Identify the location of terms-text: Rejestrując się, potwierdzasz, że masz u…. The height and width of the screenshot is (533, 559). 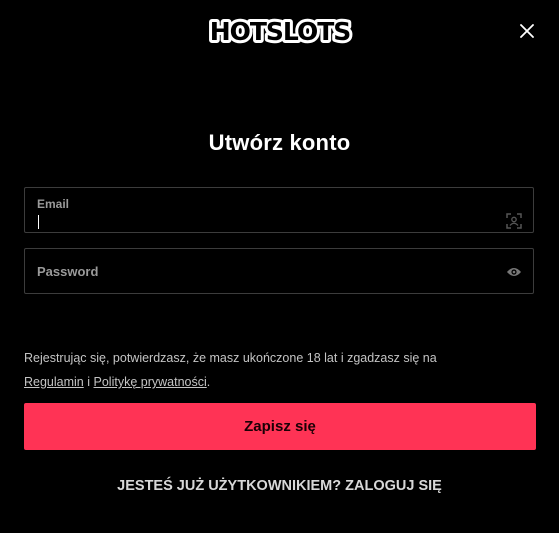
(279, 370).